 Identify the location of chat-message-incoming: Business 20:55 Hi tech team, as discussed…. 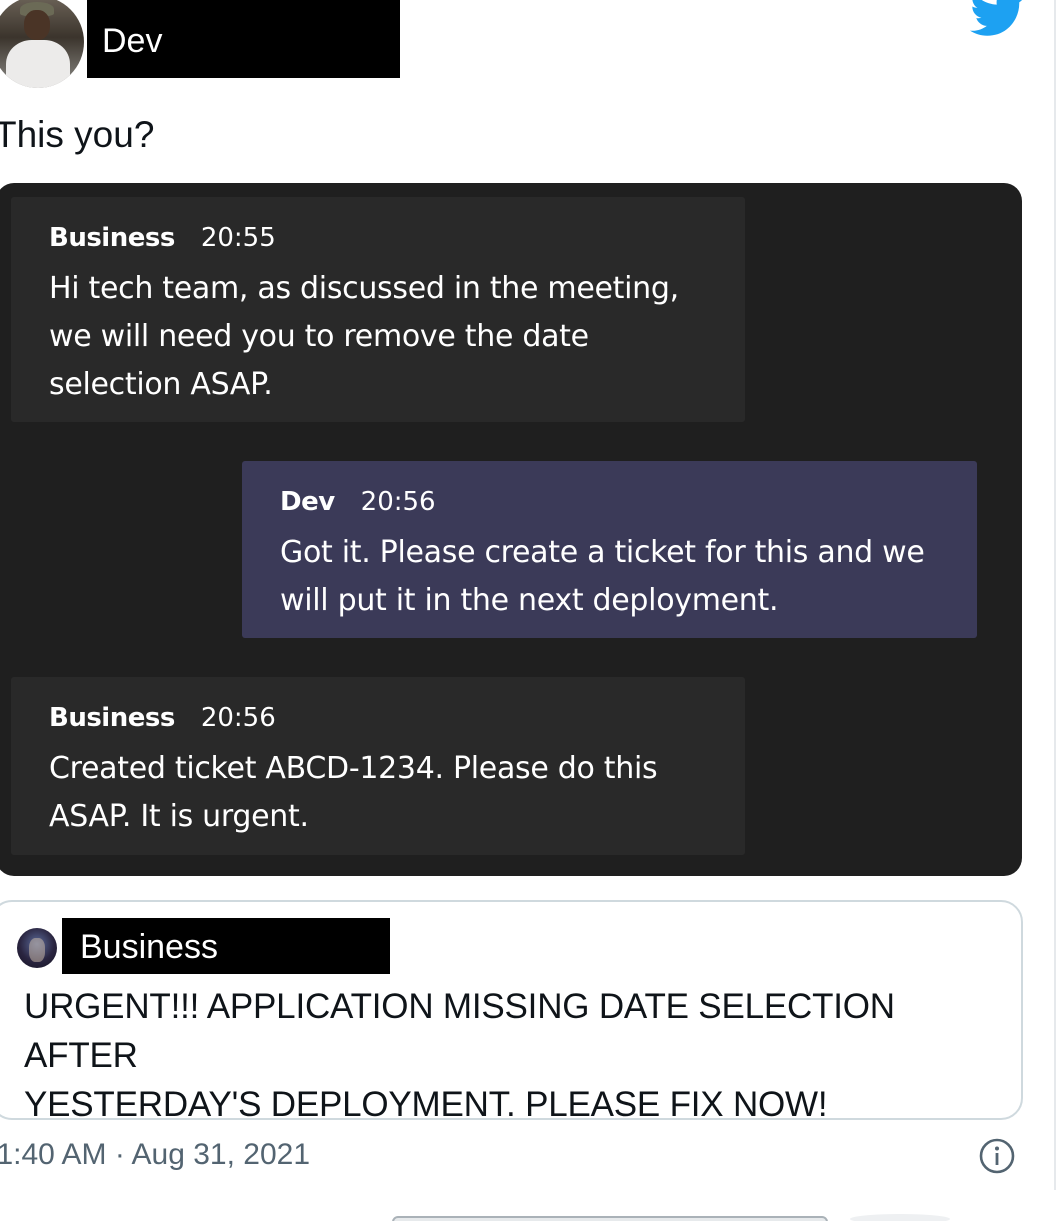
(378, 309).